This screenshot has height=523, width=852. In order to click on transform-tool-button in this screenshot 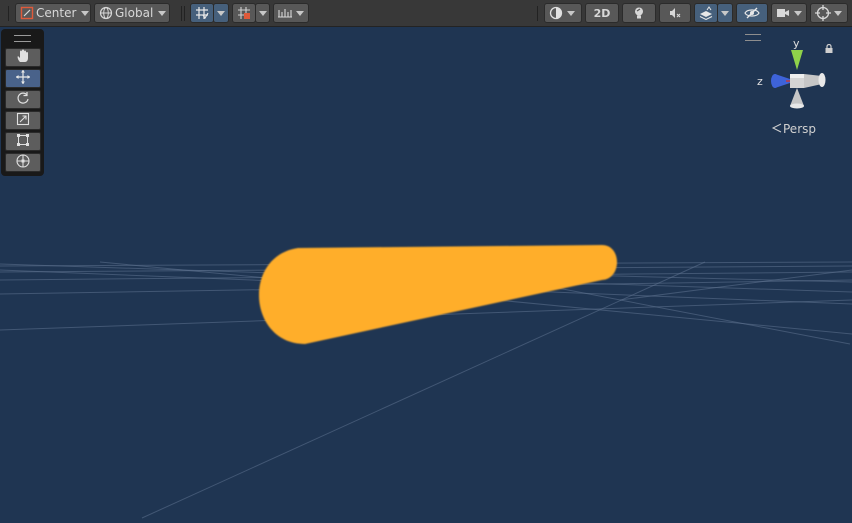, I will do `click(23, 162)`.